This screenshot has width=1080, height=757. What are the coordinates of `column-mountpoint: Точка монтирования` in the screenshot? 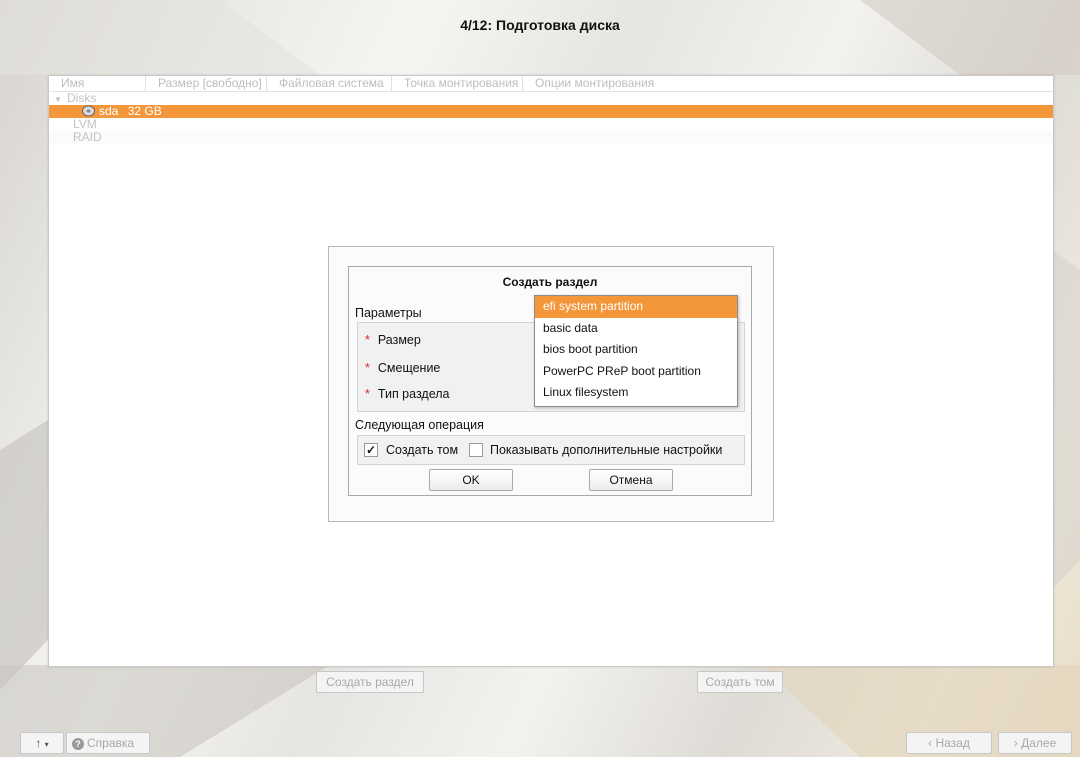 It's located at (457, 83).